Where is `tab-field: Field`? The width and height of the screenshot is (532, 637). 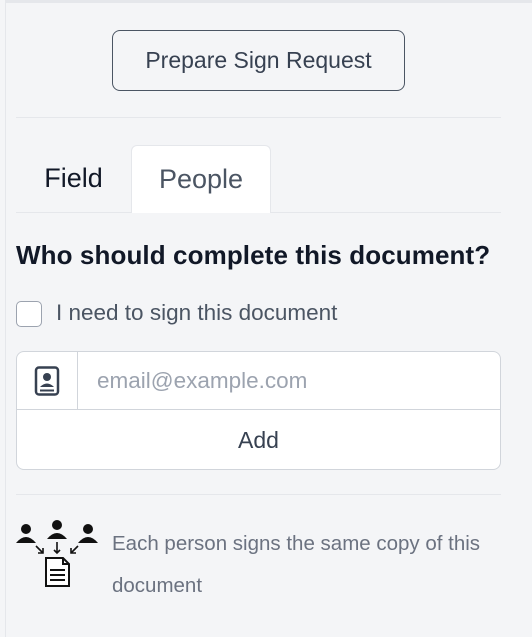
tab-field: Field is located at coordinates (73, 178).